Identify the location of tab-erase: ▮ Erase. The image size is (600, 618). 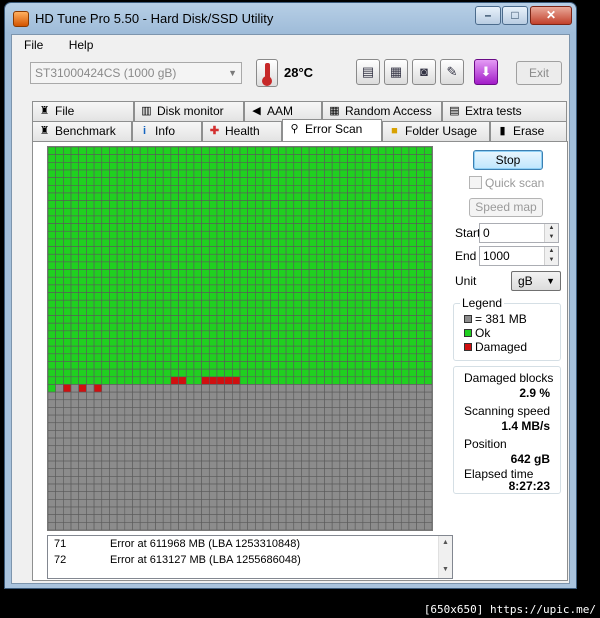
(528, 131).